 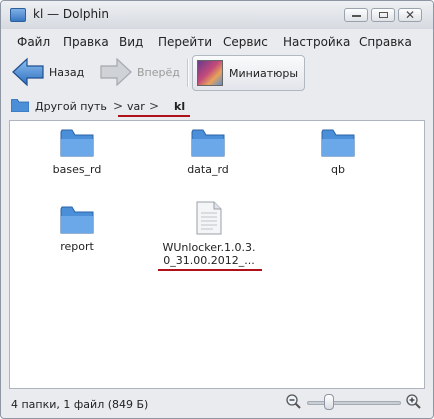 I want to click on zoom-in-icon, so click(x=414, y=402).